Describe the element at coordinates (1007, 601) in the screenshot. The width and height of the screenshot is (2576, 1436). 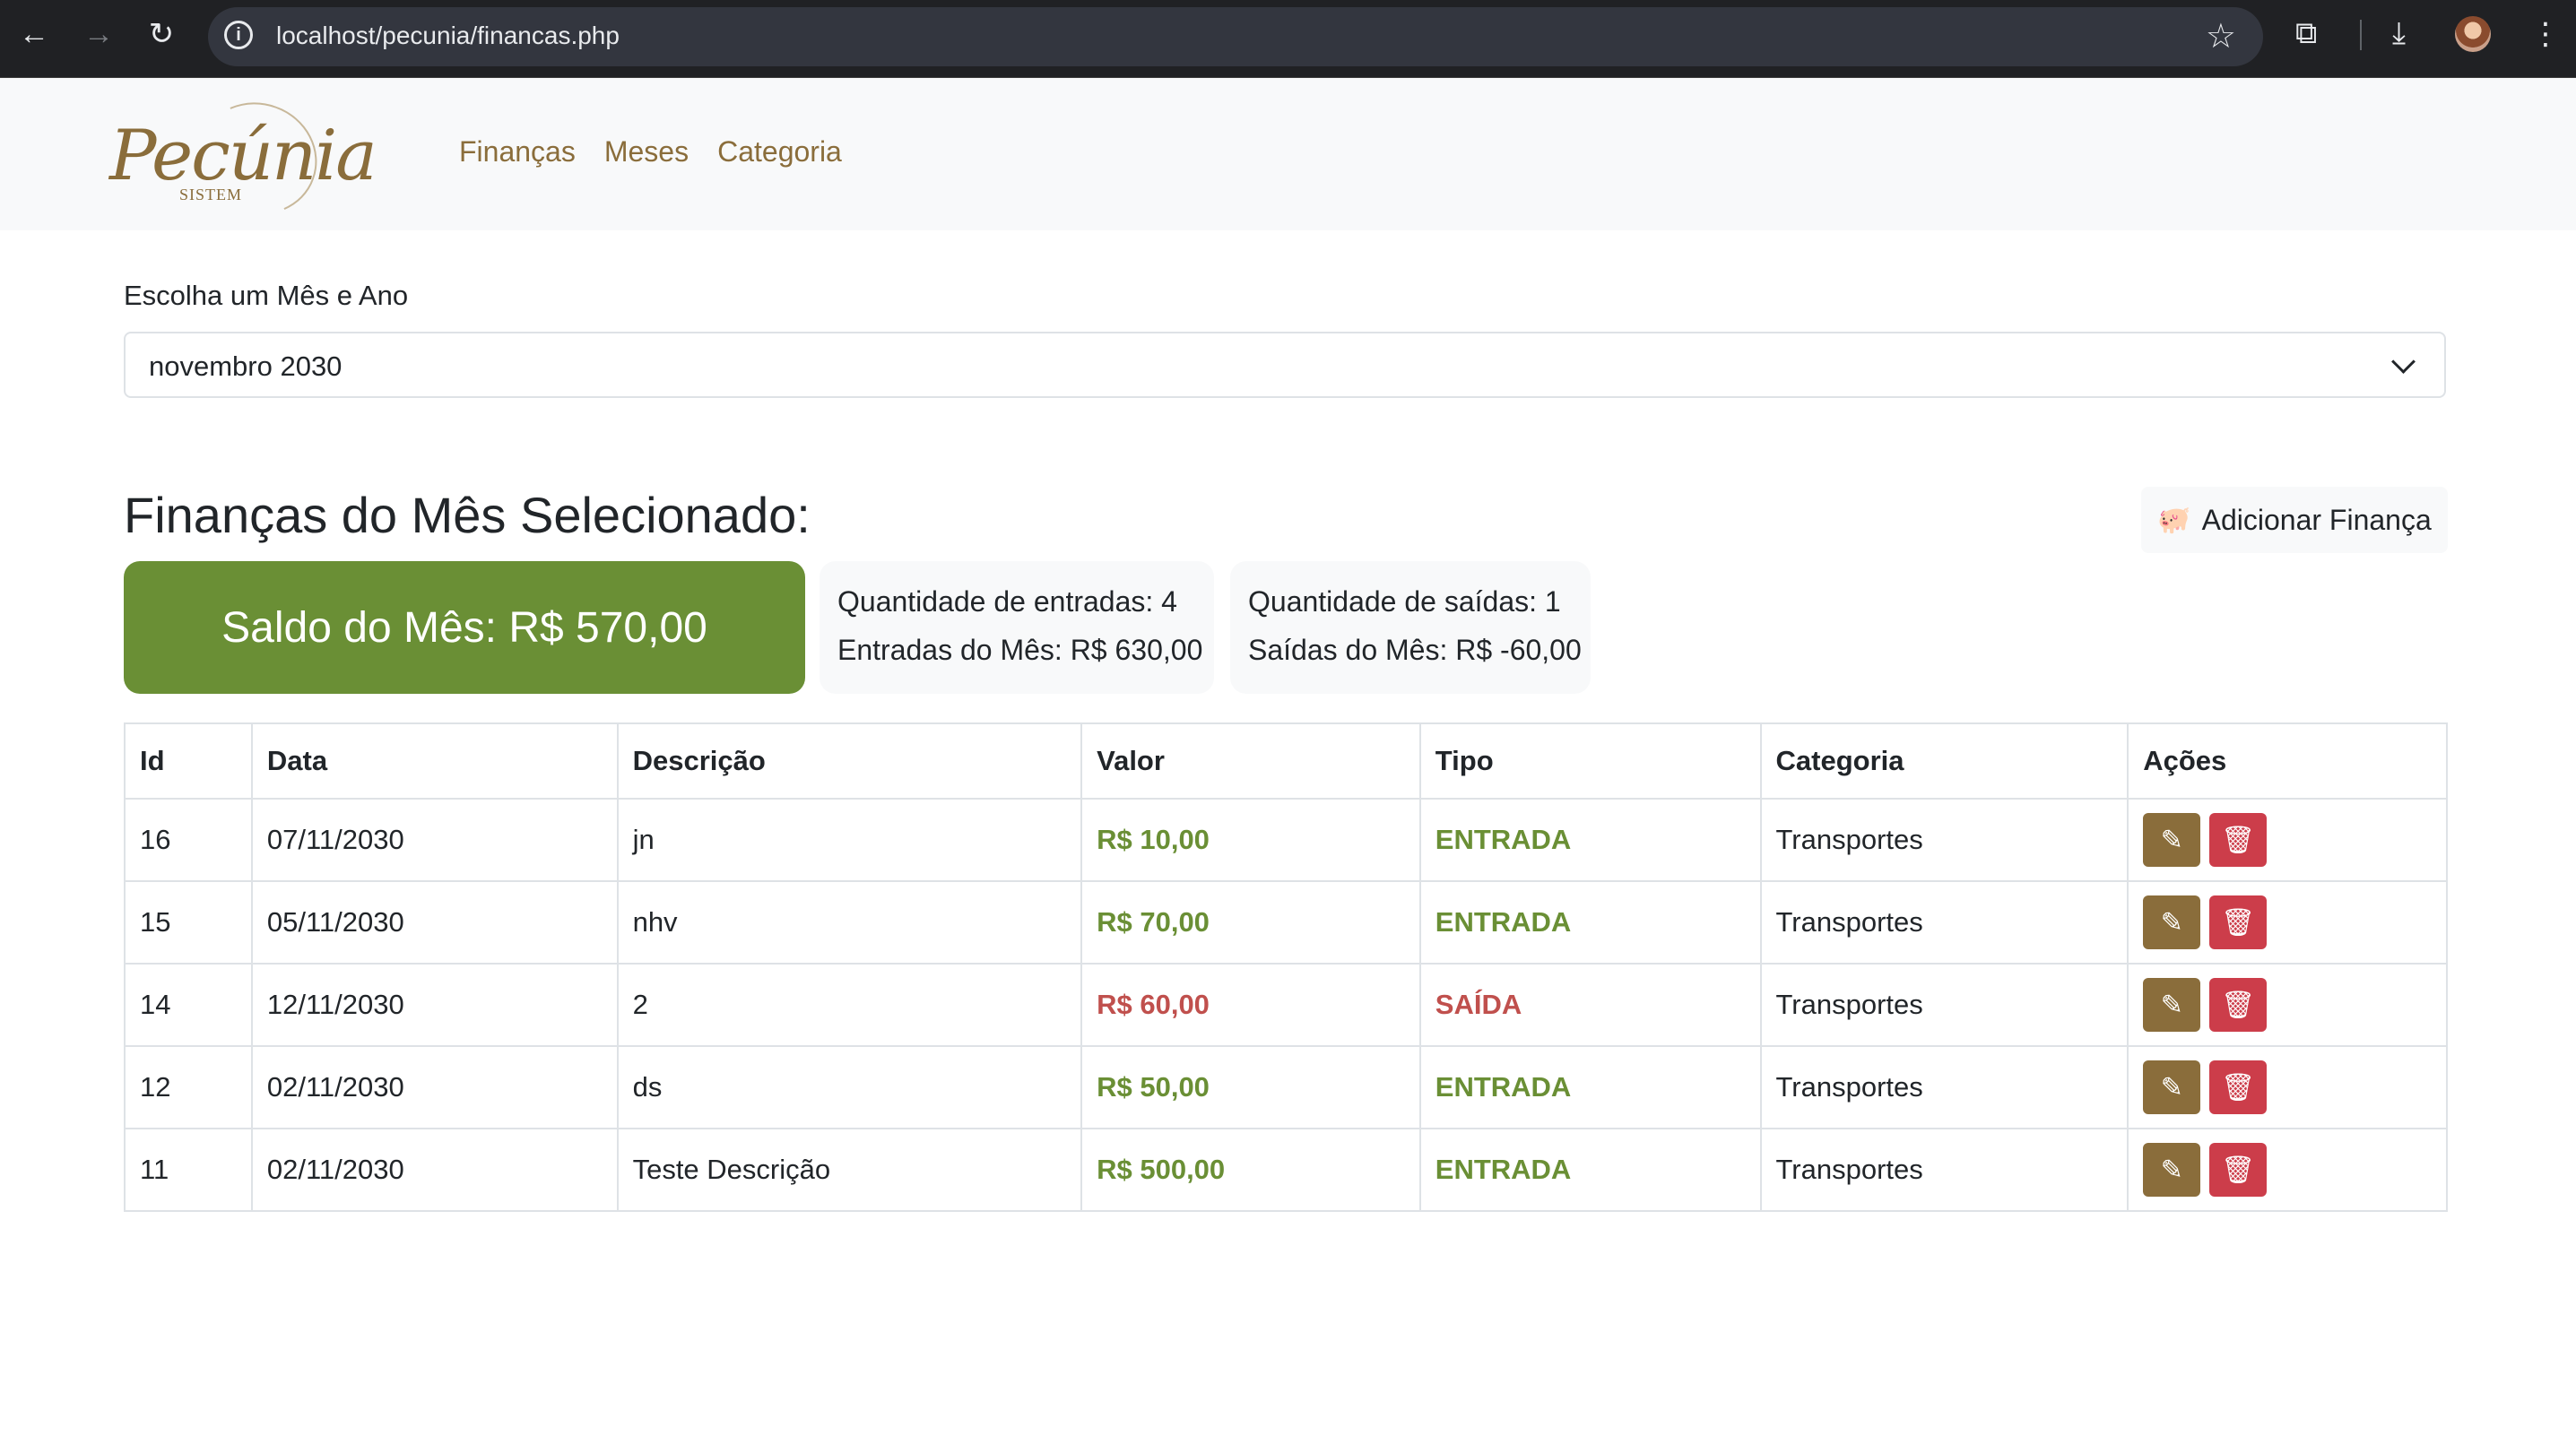
I see `entradas-quantidade: Quantidade de entradas: 4` at that location.